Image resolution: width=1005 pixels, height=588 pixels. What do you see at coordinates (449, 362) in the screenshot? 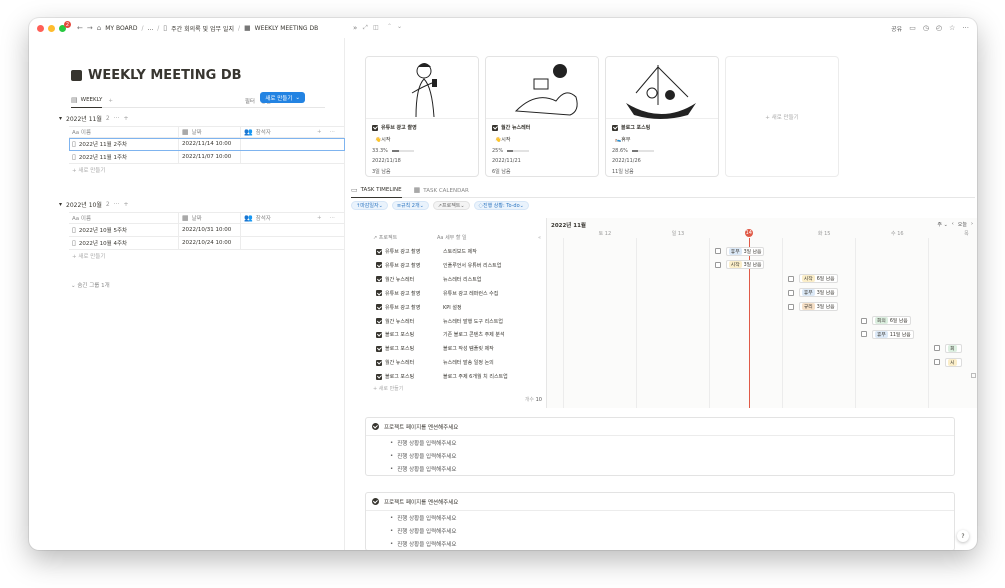
I see `timeline-row: 월간 뉴스레터 뉴스레터 발송 일정 논의` at bounding box center [449, 362].